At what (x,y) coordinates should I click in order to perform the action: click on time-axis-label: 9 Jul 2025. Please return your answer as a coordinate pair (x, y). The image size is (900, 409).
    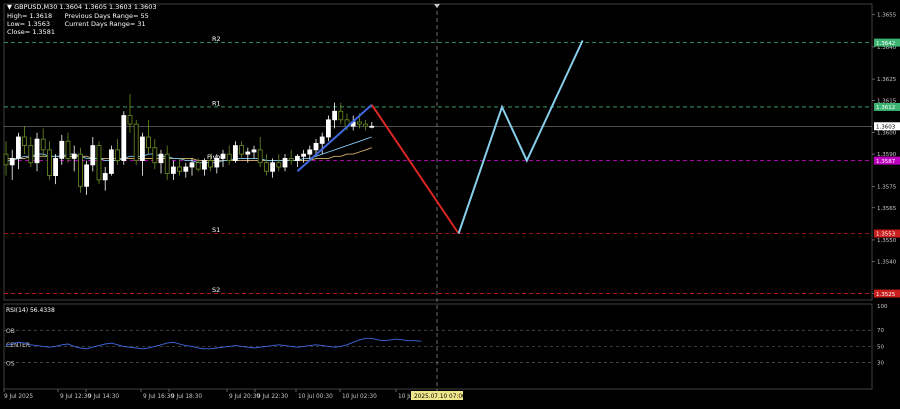
    Looking at the image, I should click on (18, 397).